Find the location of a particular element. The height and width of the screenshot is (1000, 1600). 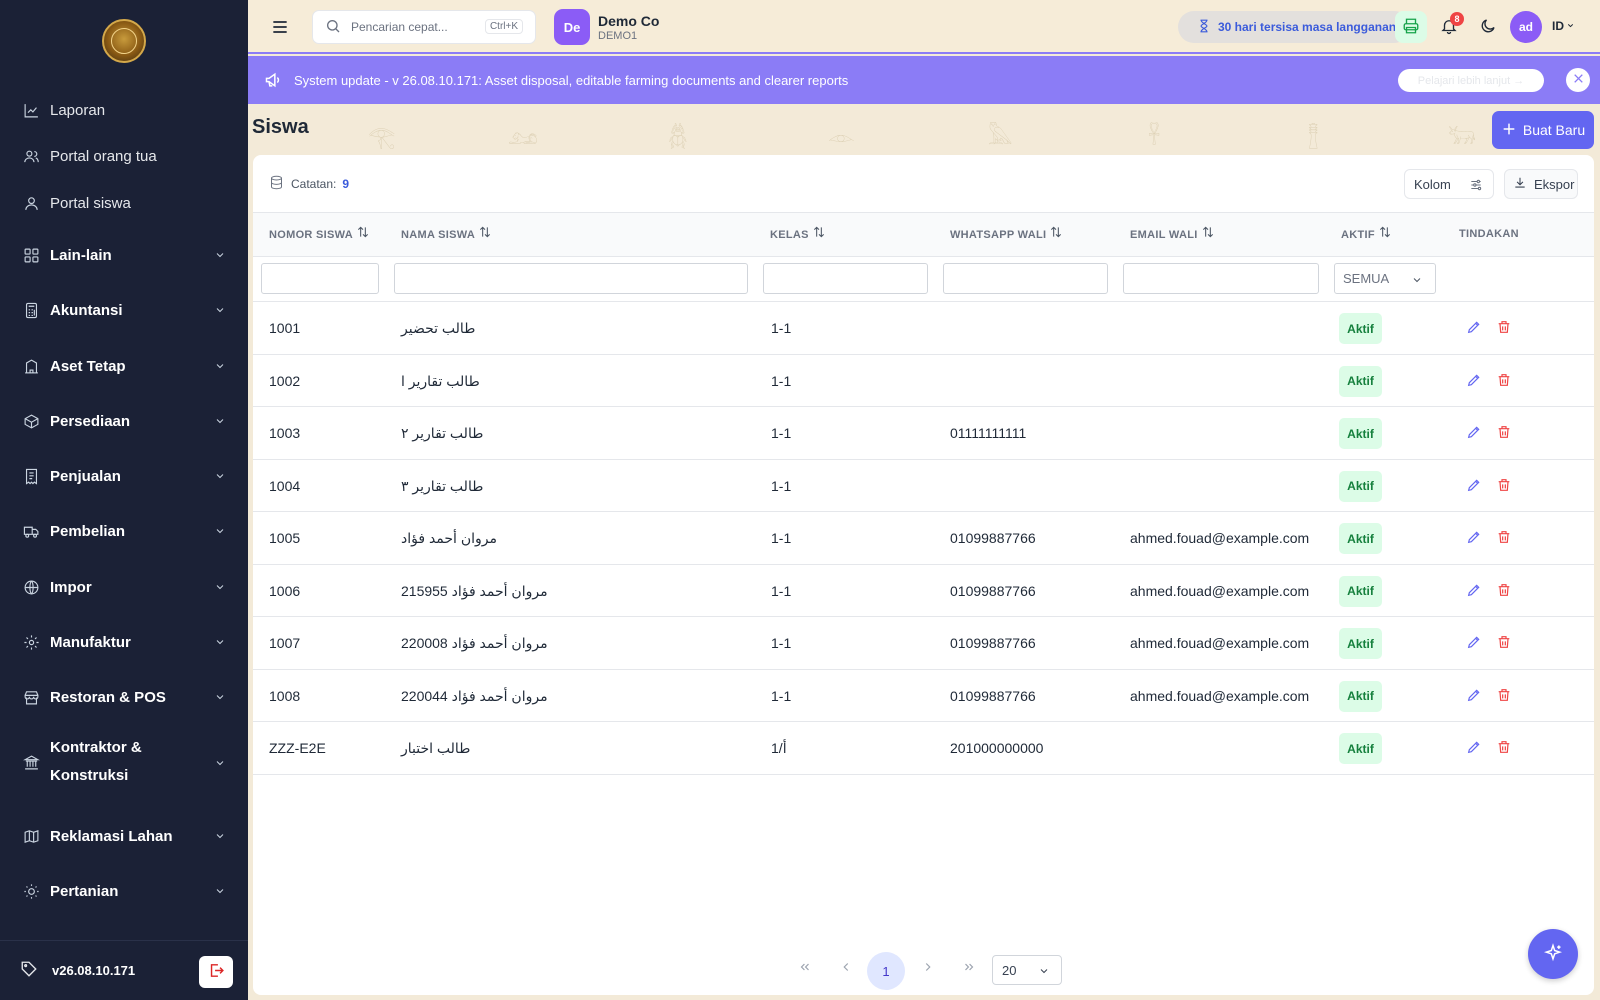

table-filters: SEMUA is located at coordinates (923, 279).